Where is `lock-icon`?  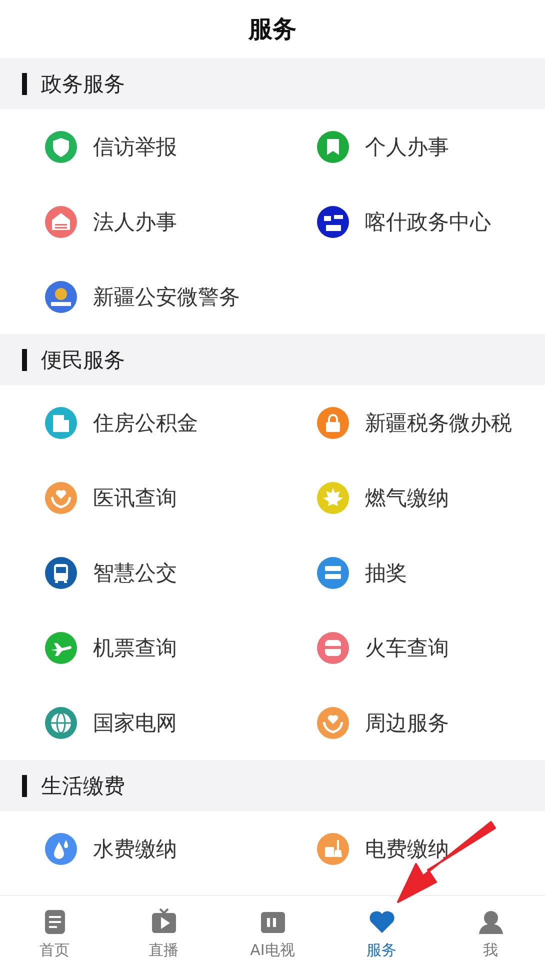 lock-icon is located at coordinates (333, 422).